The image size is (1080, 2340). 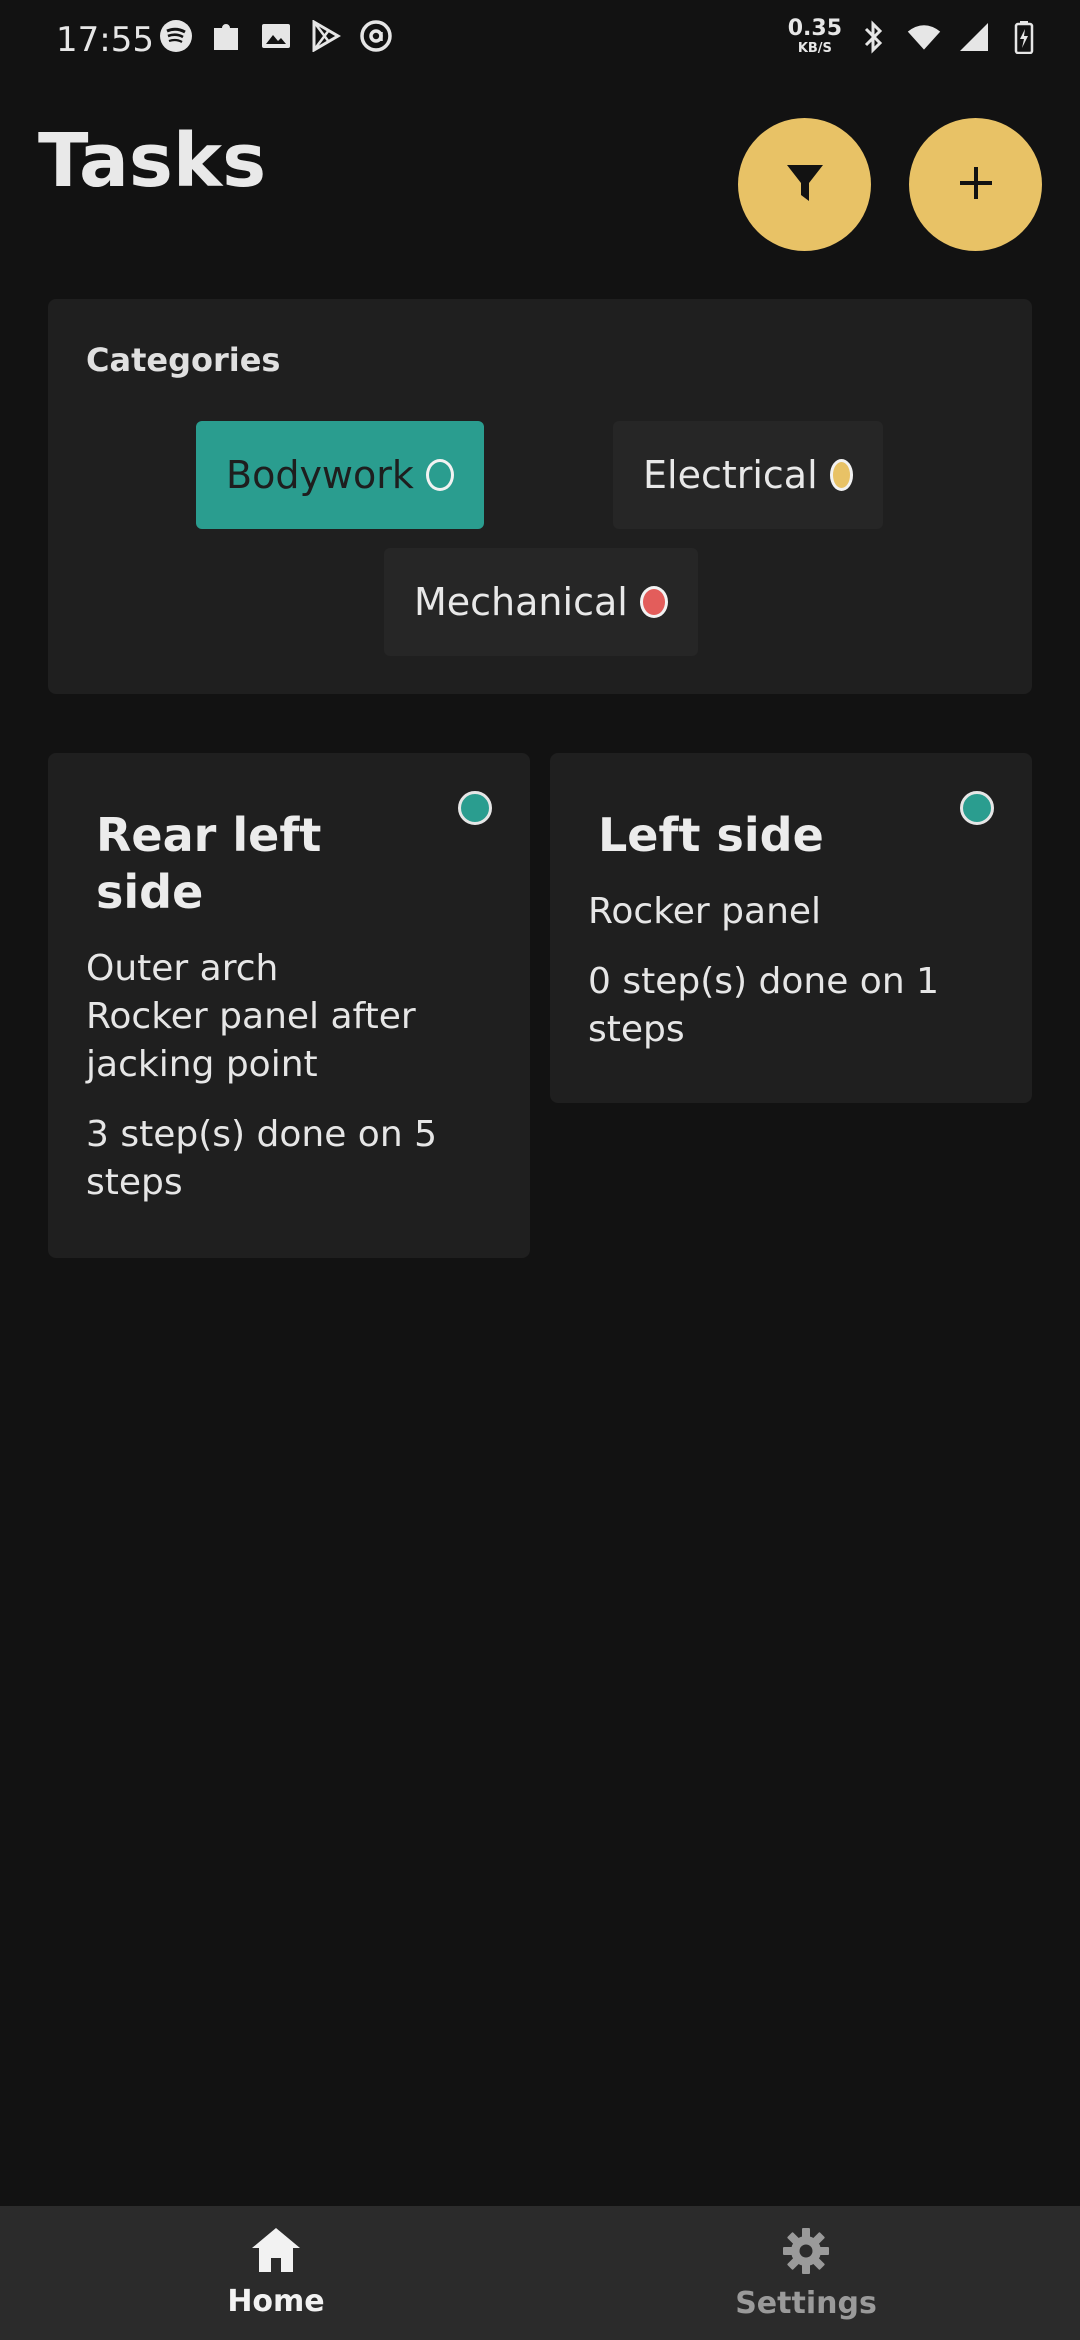 What do you see at coordinates (276, 2301) in the screenshot?
I see `nav-label: Home` at bounding box center [276, 2301].